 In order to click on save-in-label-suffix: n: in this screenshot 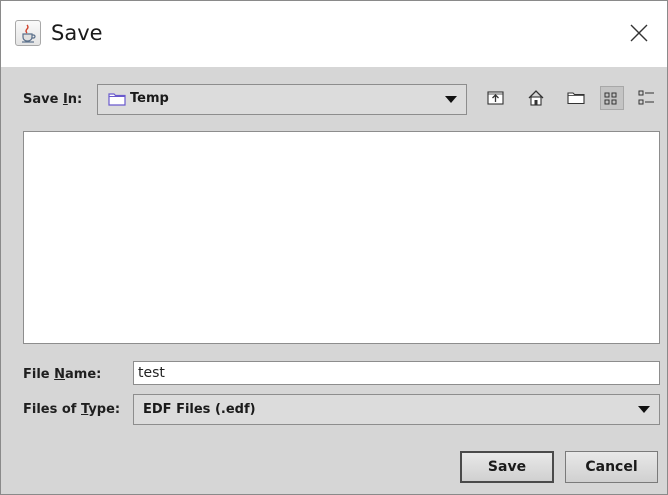, I will do `click(75, 99)`.